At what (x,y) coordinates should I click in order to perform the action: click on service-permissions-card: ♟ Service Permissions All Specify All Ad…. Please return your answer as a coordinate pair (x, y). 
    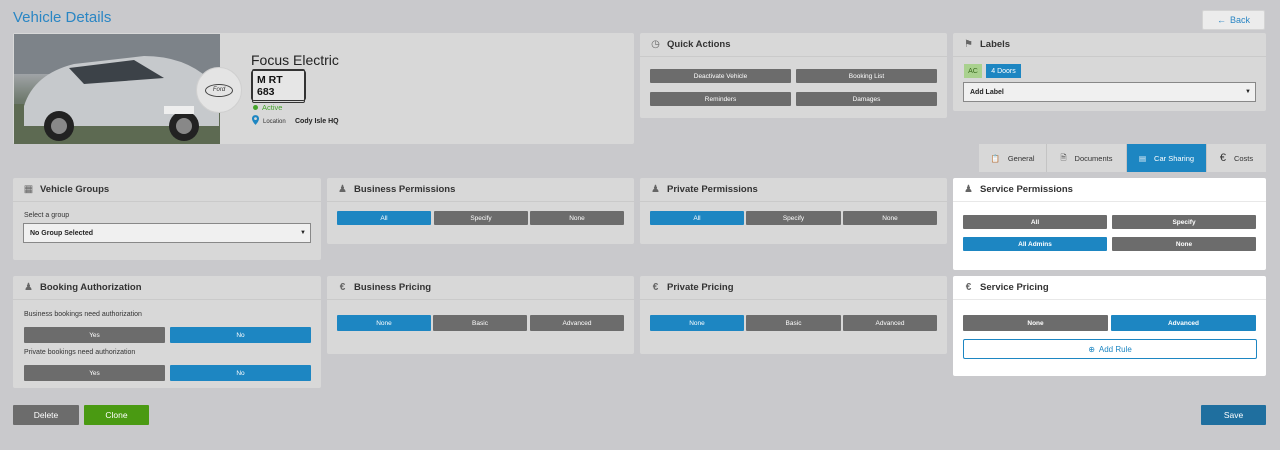
    Looking at the image, I should click on (1109, 224).